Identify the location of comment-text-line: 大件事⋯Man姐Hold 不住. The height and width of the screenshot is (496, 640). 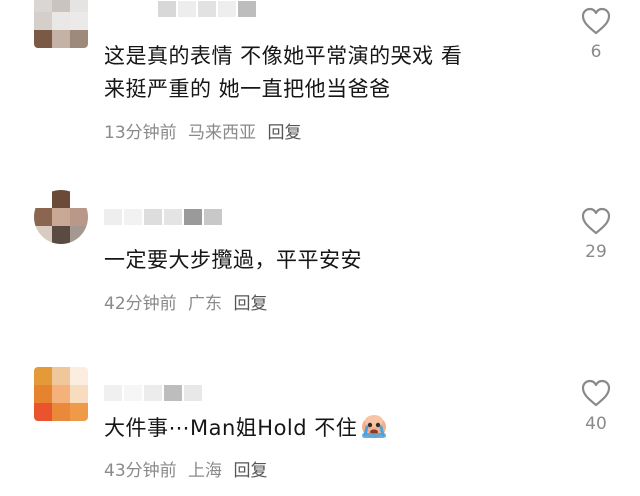
(334, 430).